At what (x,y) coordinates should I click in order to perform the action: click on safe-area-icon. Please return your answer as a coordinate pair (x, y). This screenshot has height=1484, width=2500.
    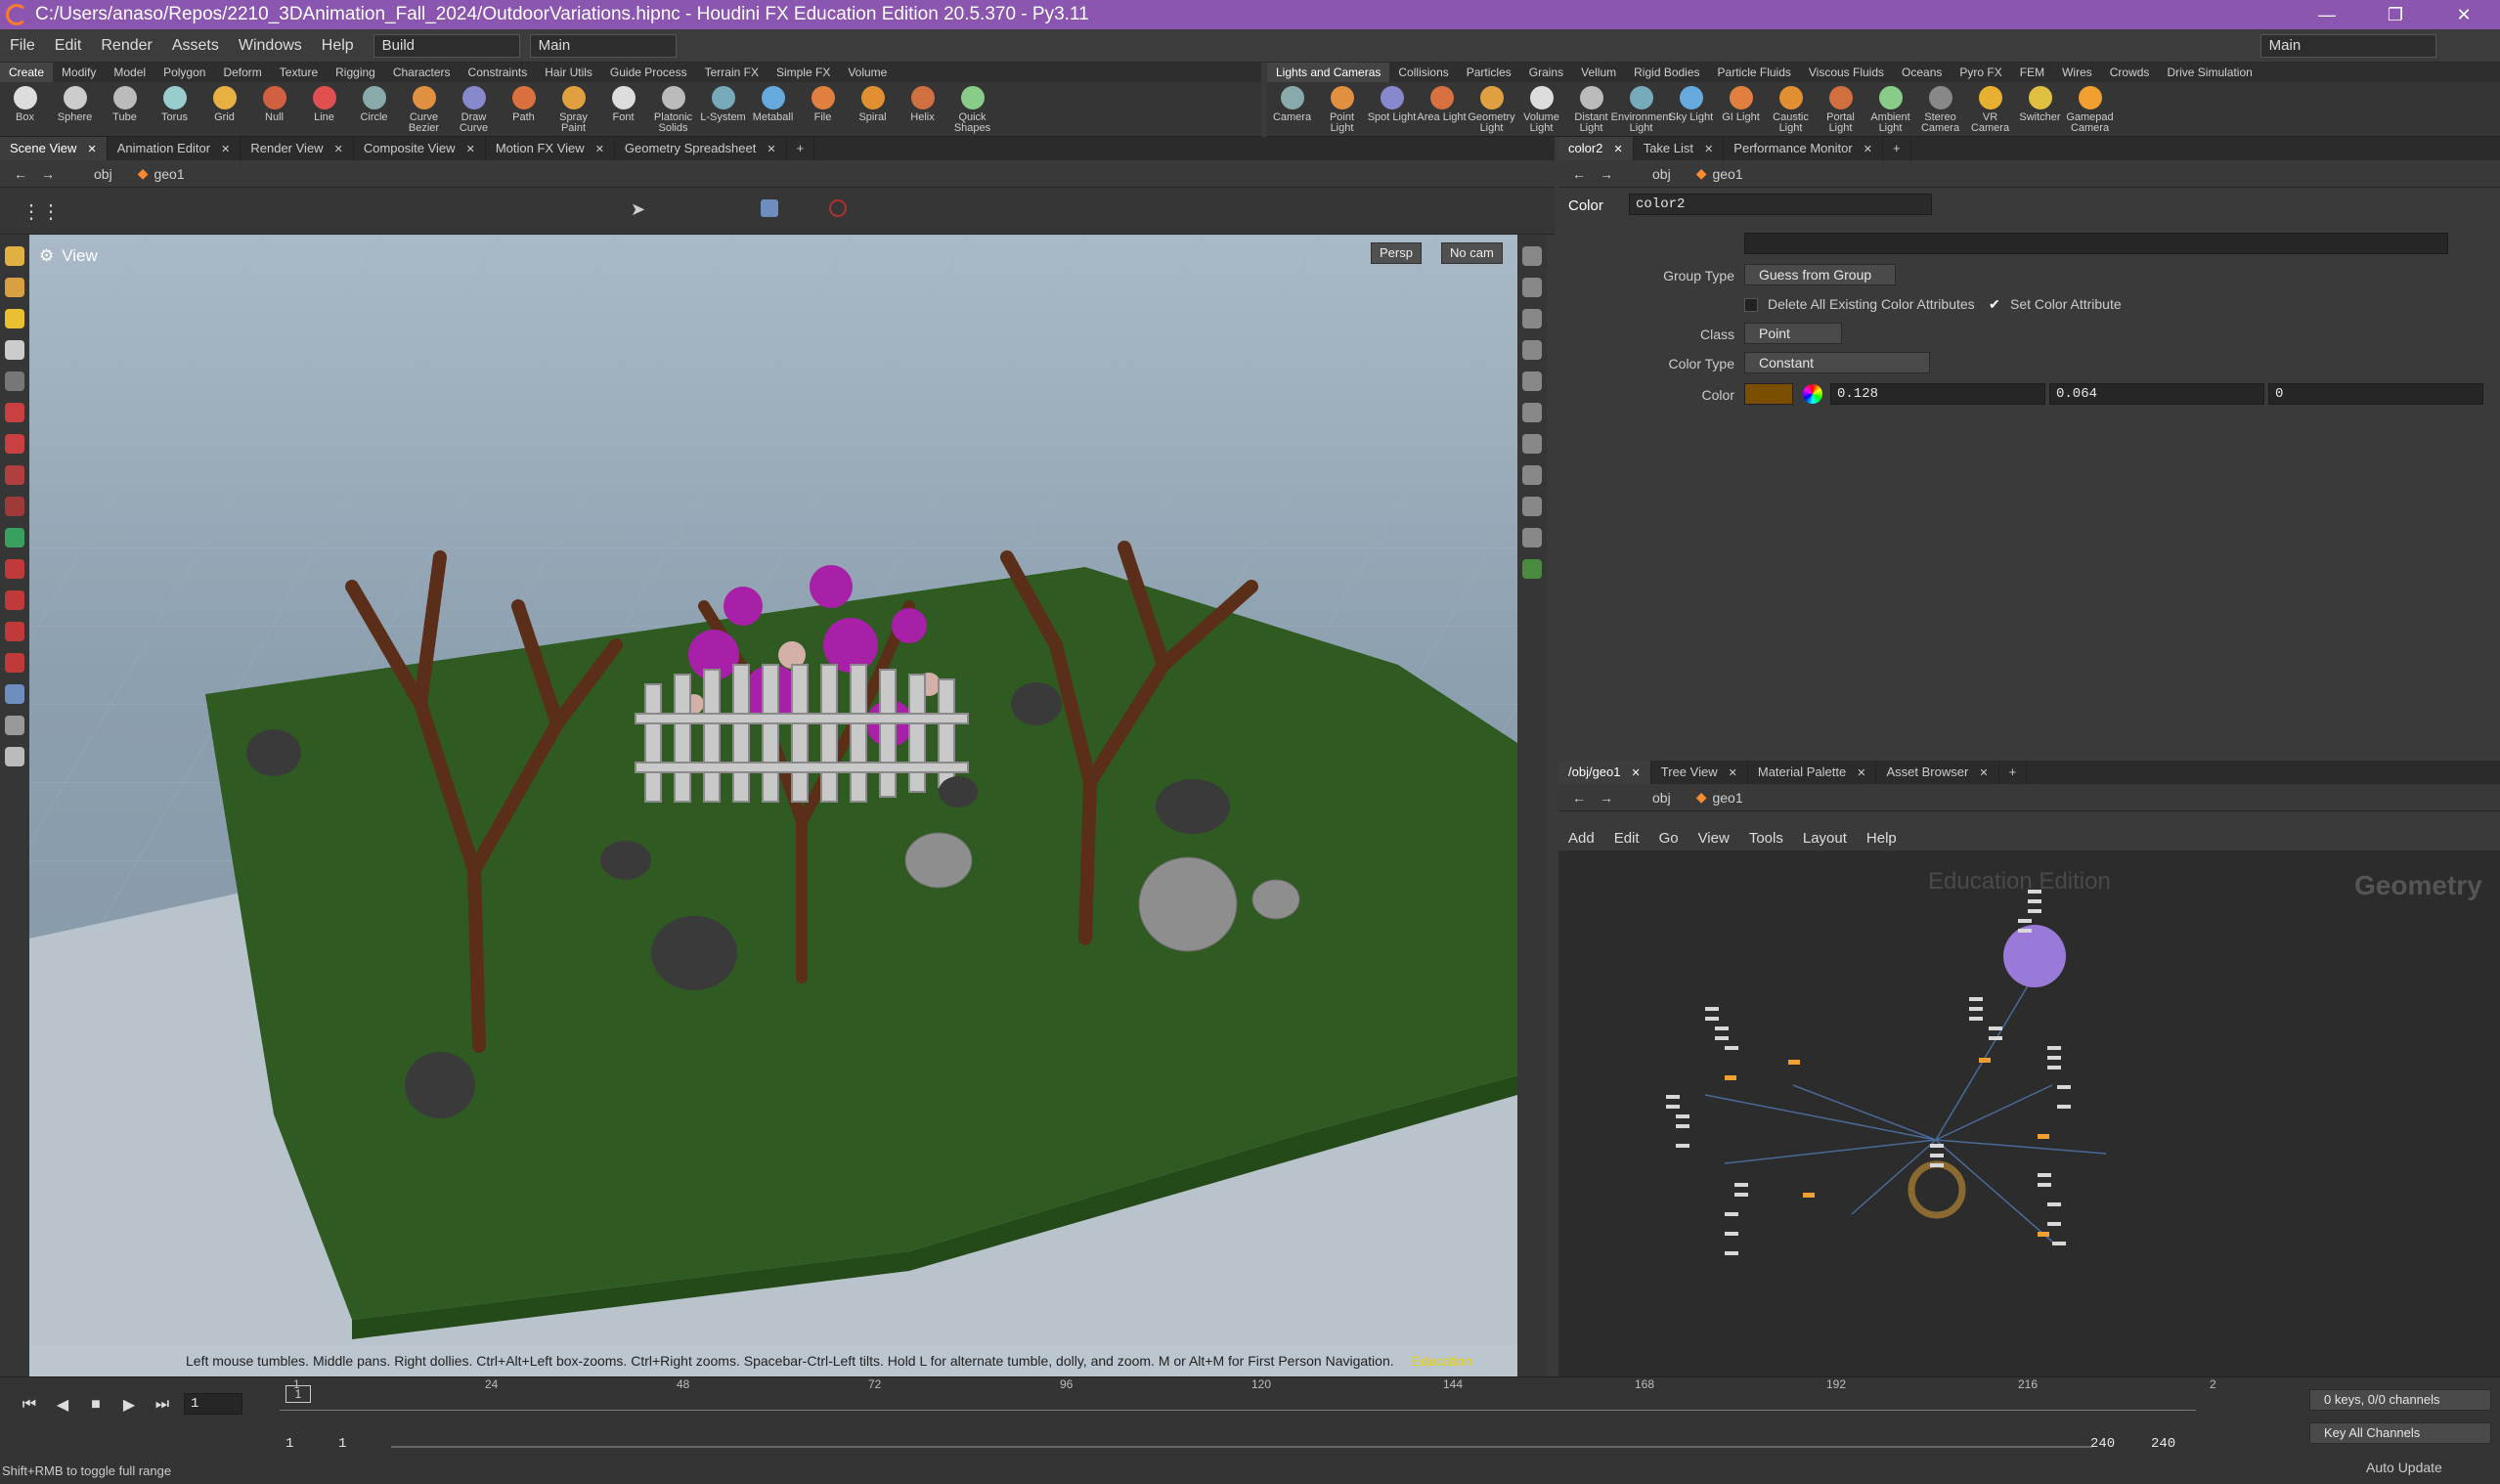
    Looking at the image, I should click on (1532, 569).